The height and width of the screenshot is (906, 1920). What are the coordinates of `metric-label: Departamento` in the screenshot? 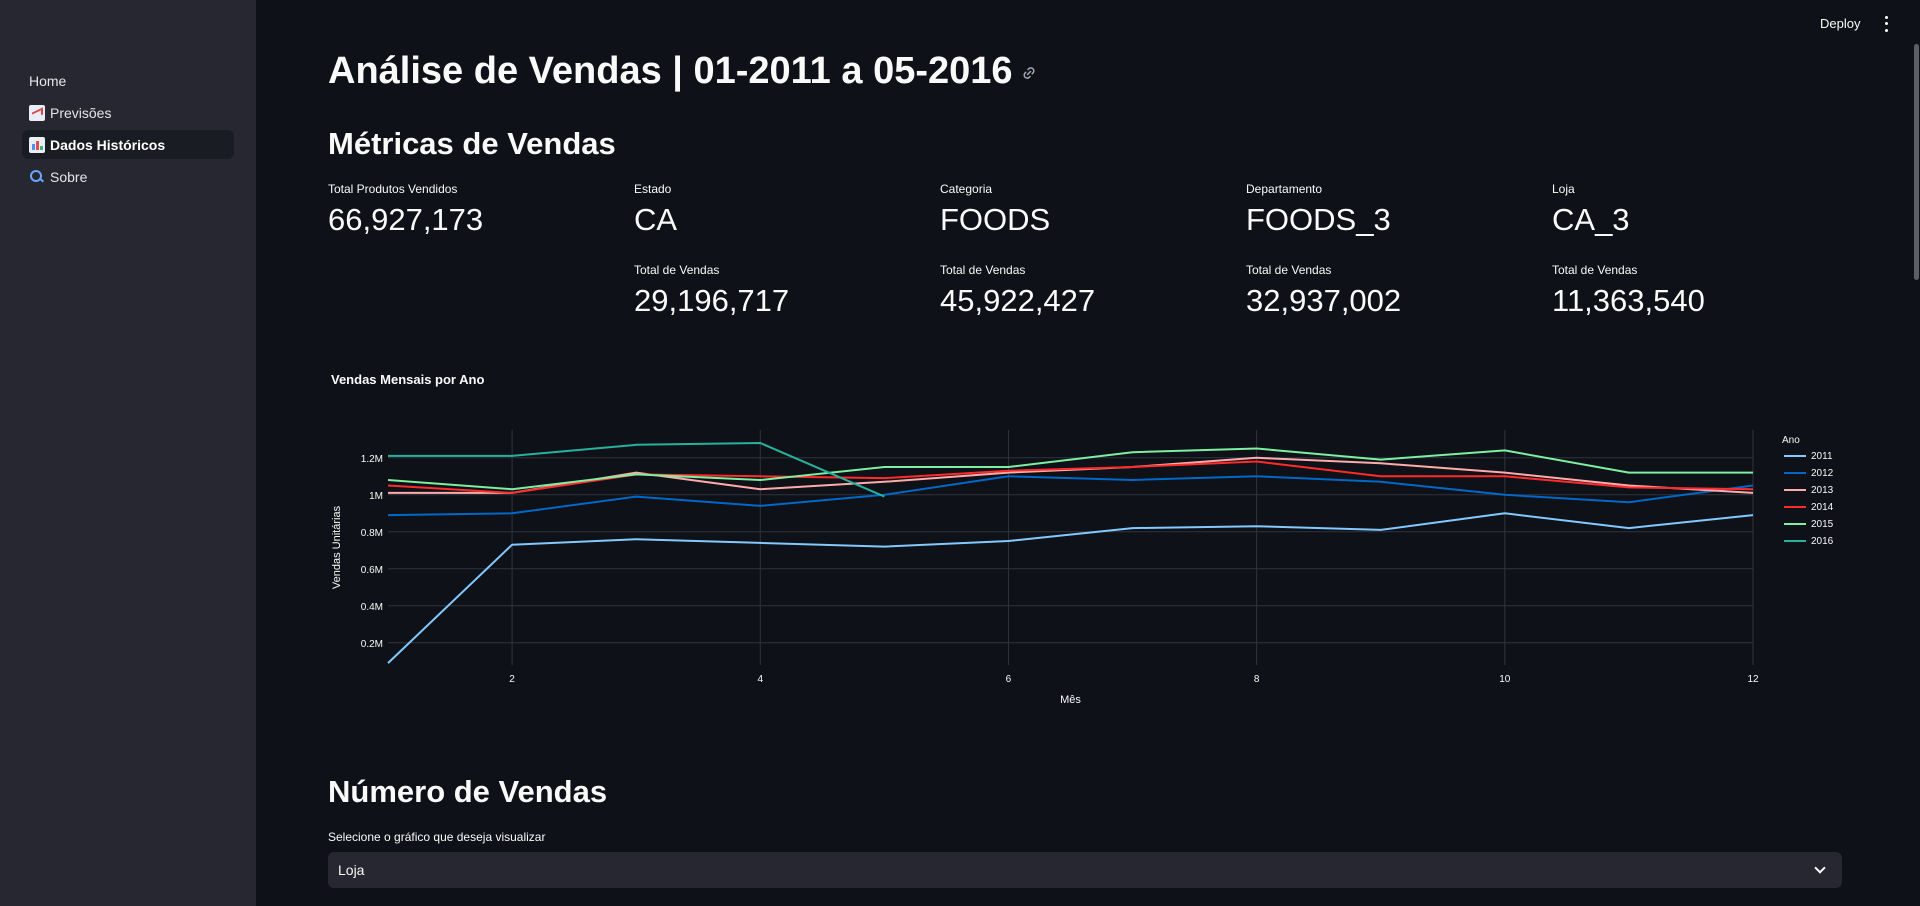 It's located at (1284, 189).